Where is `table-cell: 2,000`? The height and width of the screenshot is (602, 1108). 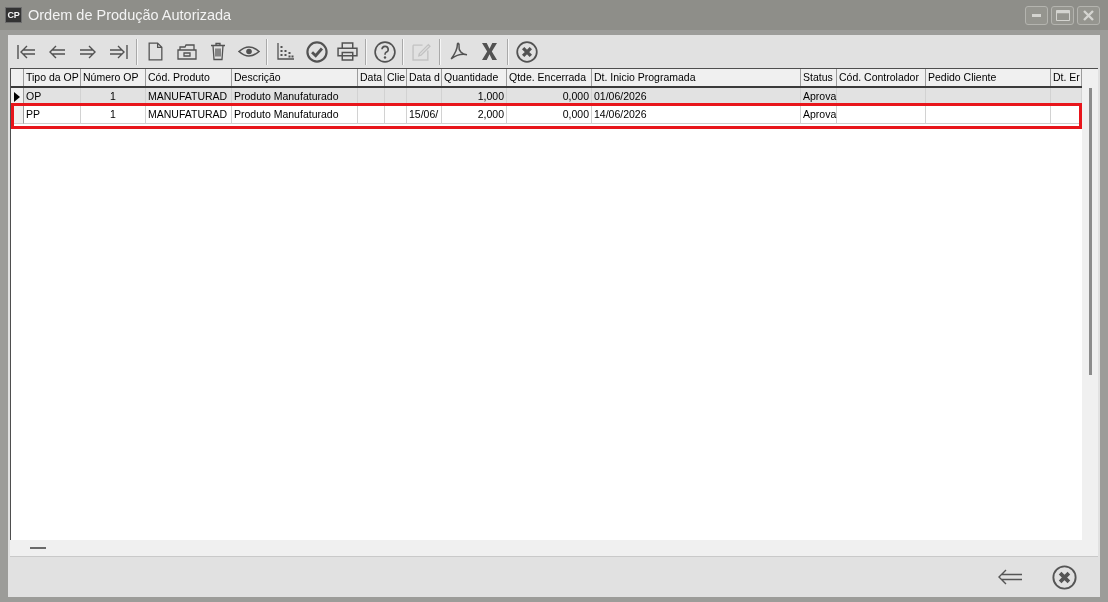 table-cell: 2,000 is located at coordinates (474, 115).